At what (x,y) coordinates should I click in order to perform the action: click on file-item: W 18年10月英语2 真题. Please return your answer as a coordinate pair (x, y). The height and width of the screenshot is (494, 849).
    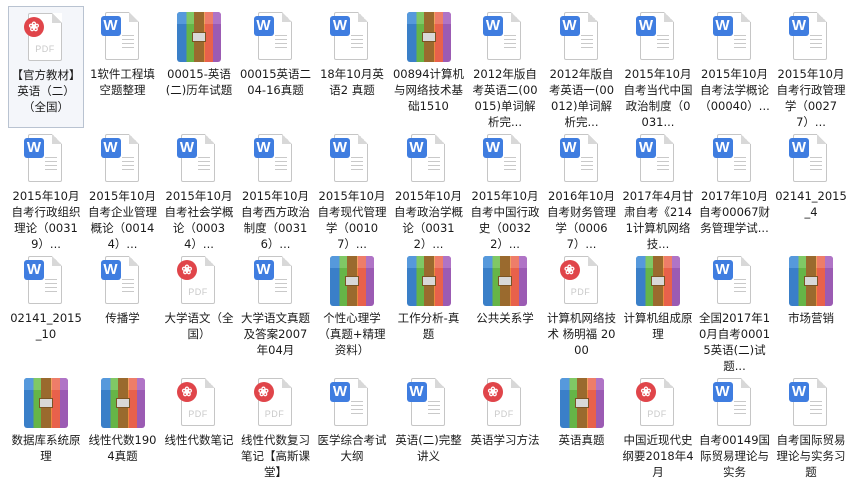
    Looking at the image, I should click on (352, 67).